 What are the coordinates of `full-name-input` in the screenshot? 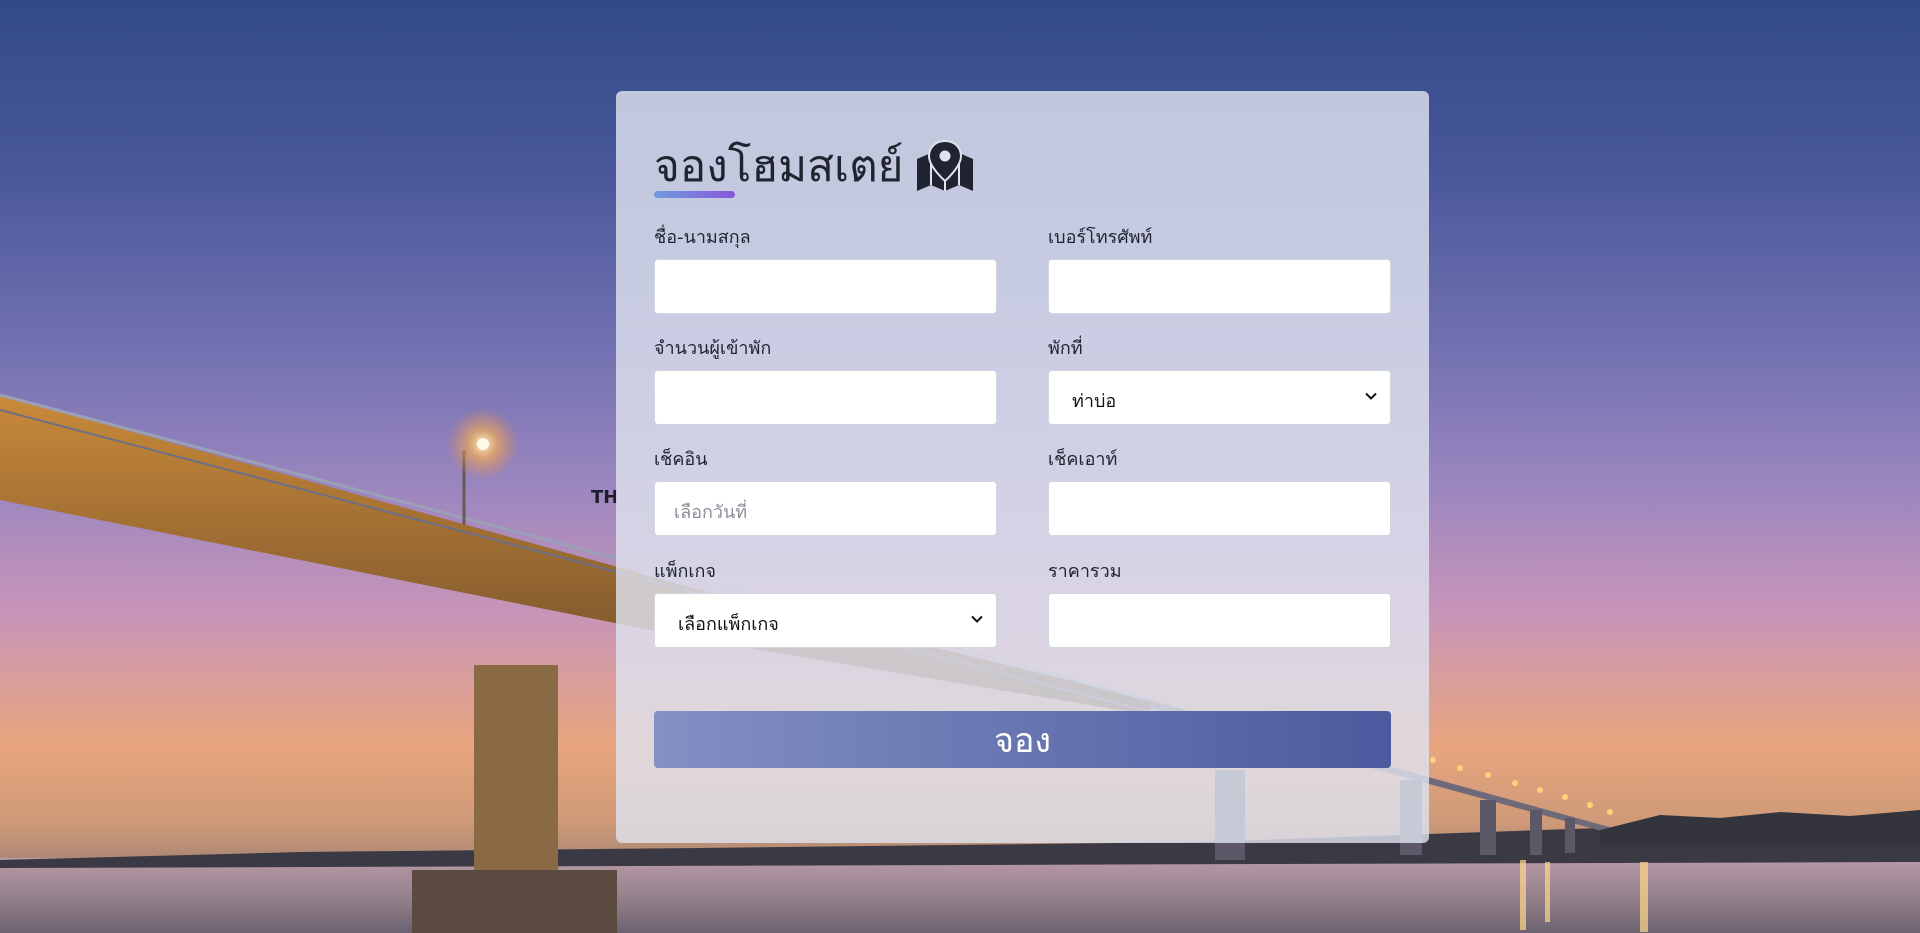 It's located at (825, 286).